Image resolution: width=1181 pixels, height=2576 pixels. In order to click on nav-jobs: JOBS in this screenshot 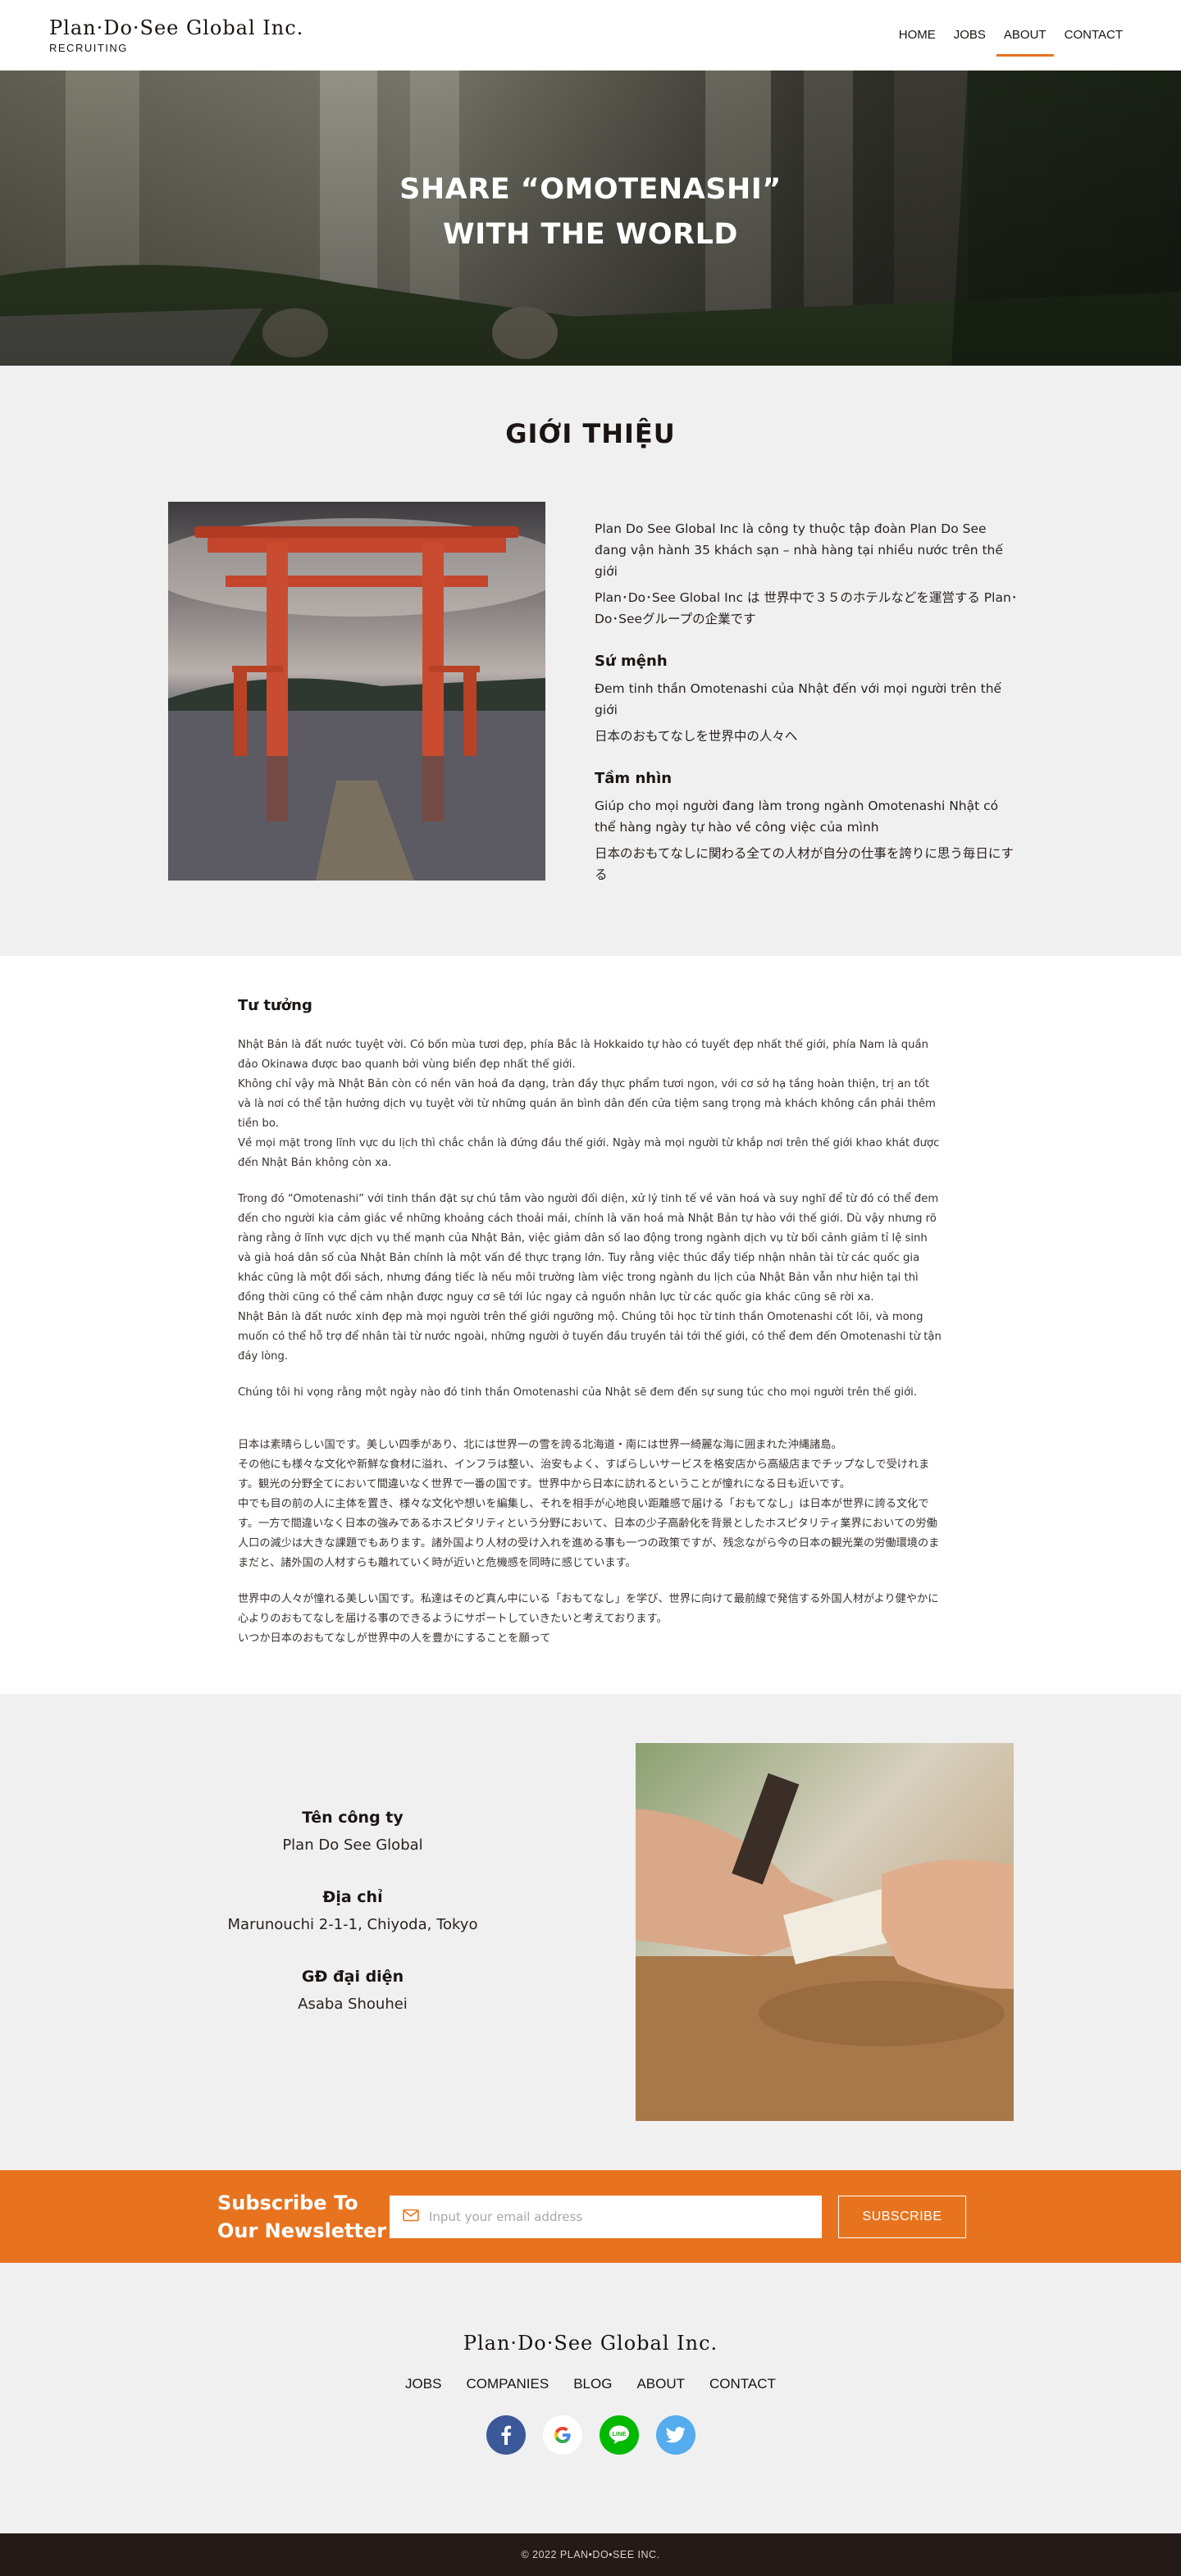, I will do `click(970, 36)`.